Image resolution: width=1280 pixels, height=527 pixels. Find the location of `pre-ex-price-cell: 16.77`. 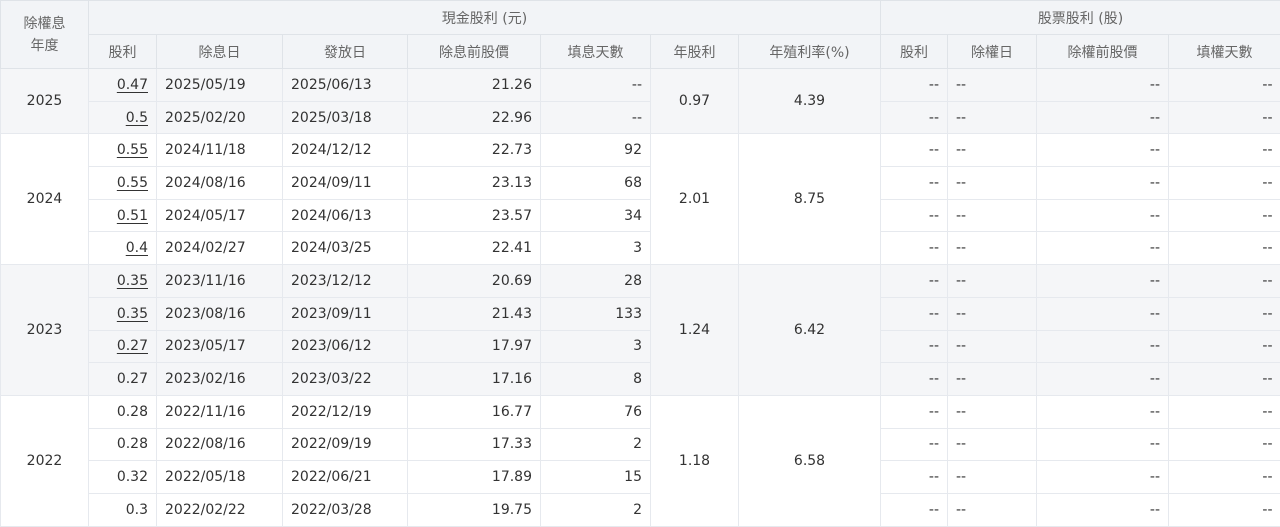

pre-ex-price-cell: 16.77 is located at coordinates (474, 411).